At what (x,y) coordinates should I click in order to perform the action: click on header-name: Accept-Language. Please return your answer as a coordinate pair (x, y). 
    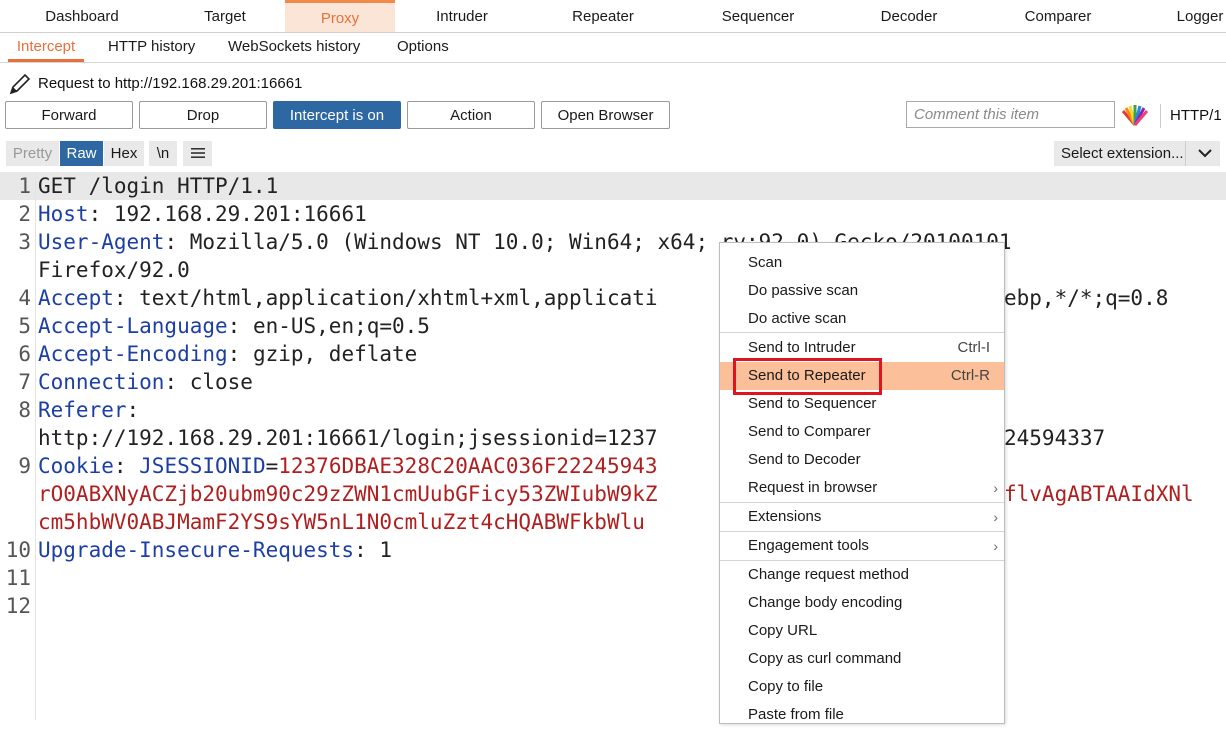
    Looking at the image, I should click on (133, 326).